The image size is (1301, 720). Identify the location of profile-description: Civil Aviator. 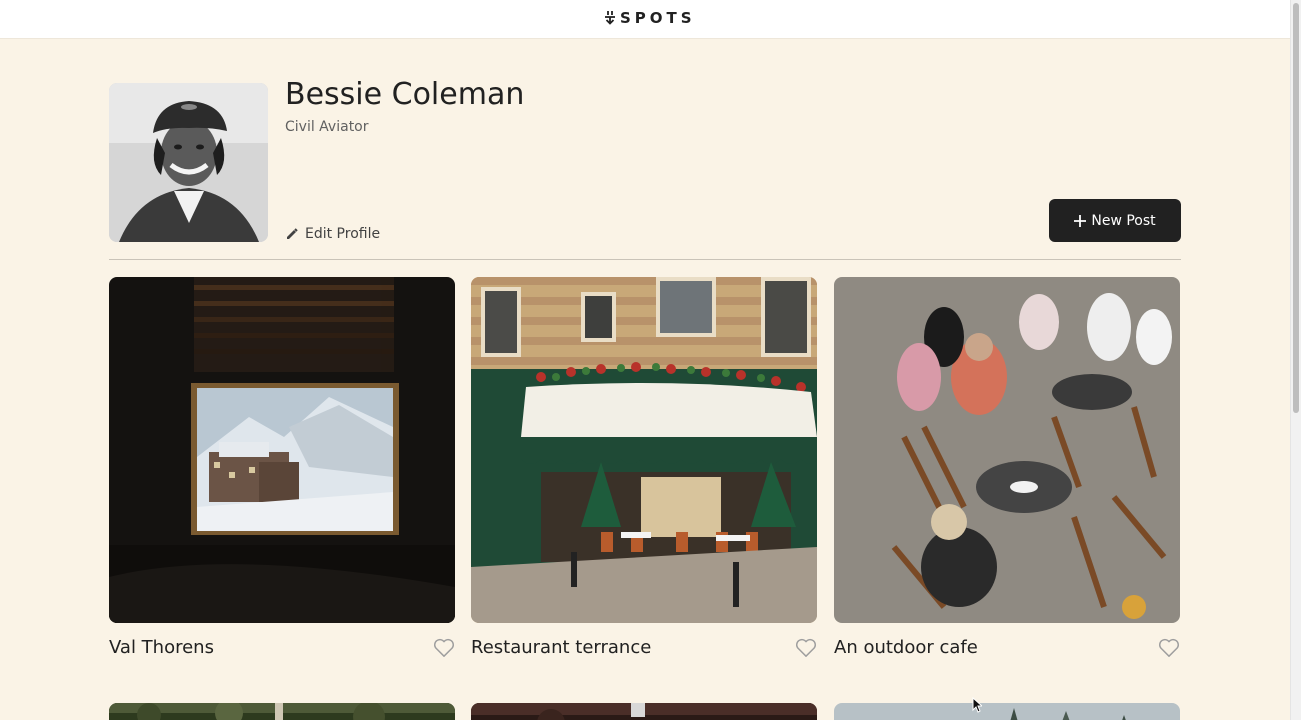
(327, 127).